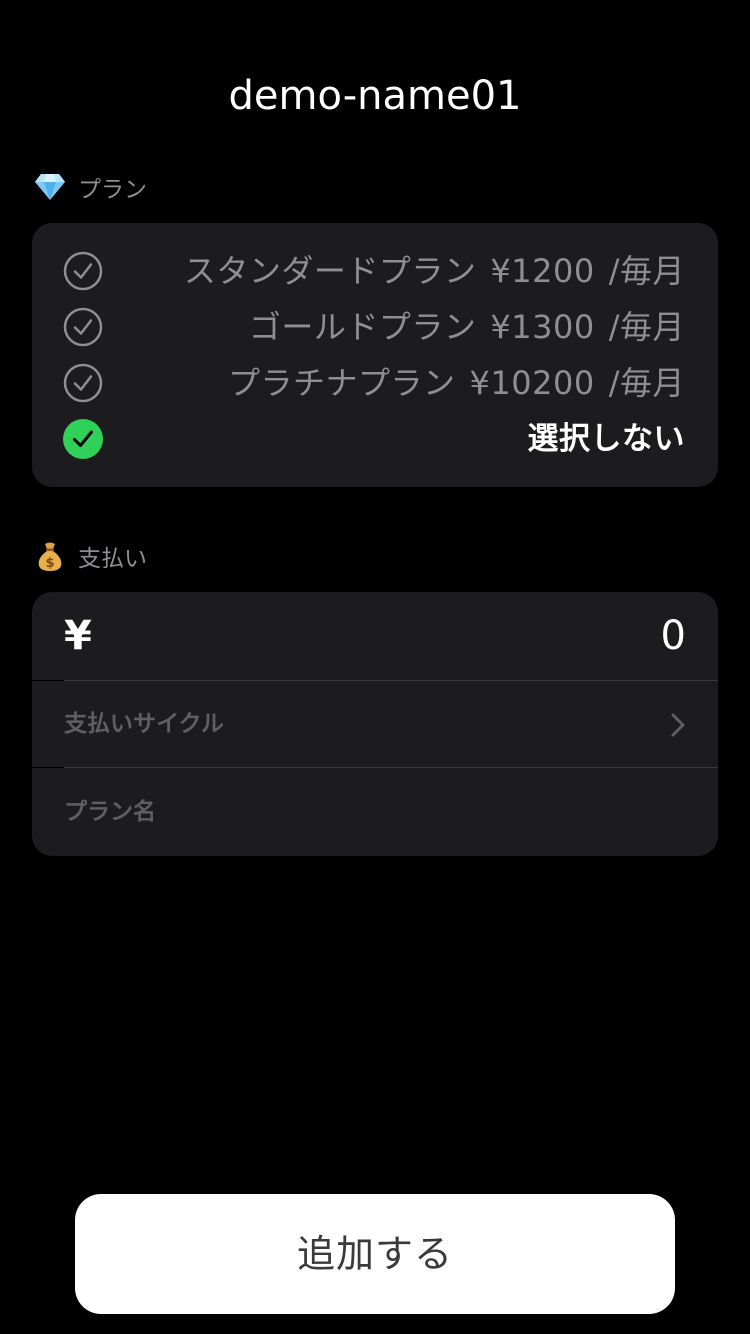 This screenshot has height=1334, width=750. I want to click on payment-cycle-row: 支払いサイクル, so click(375, 724).